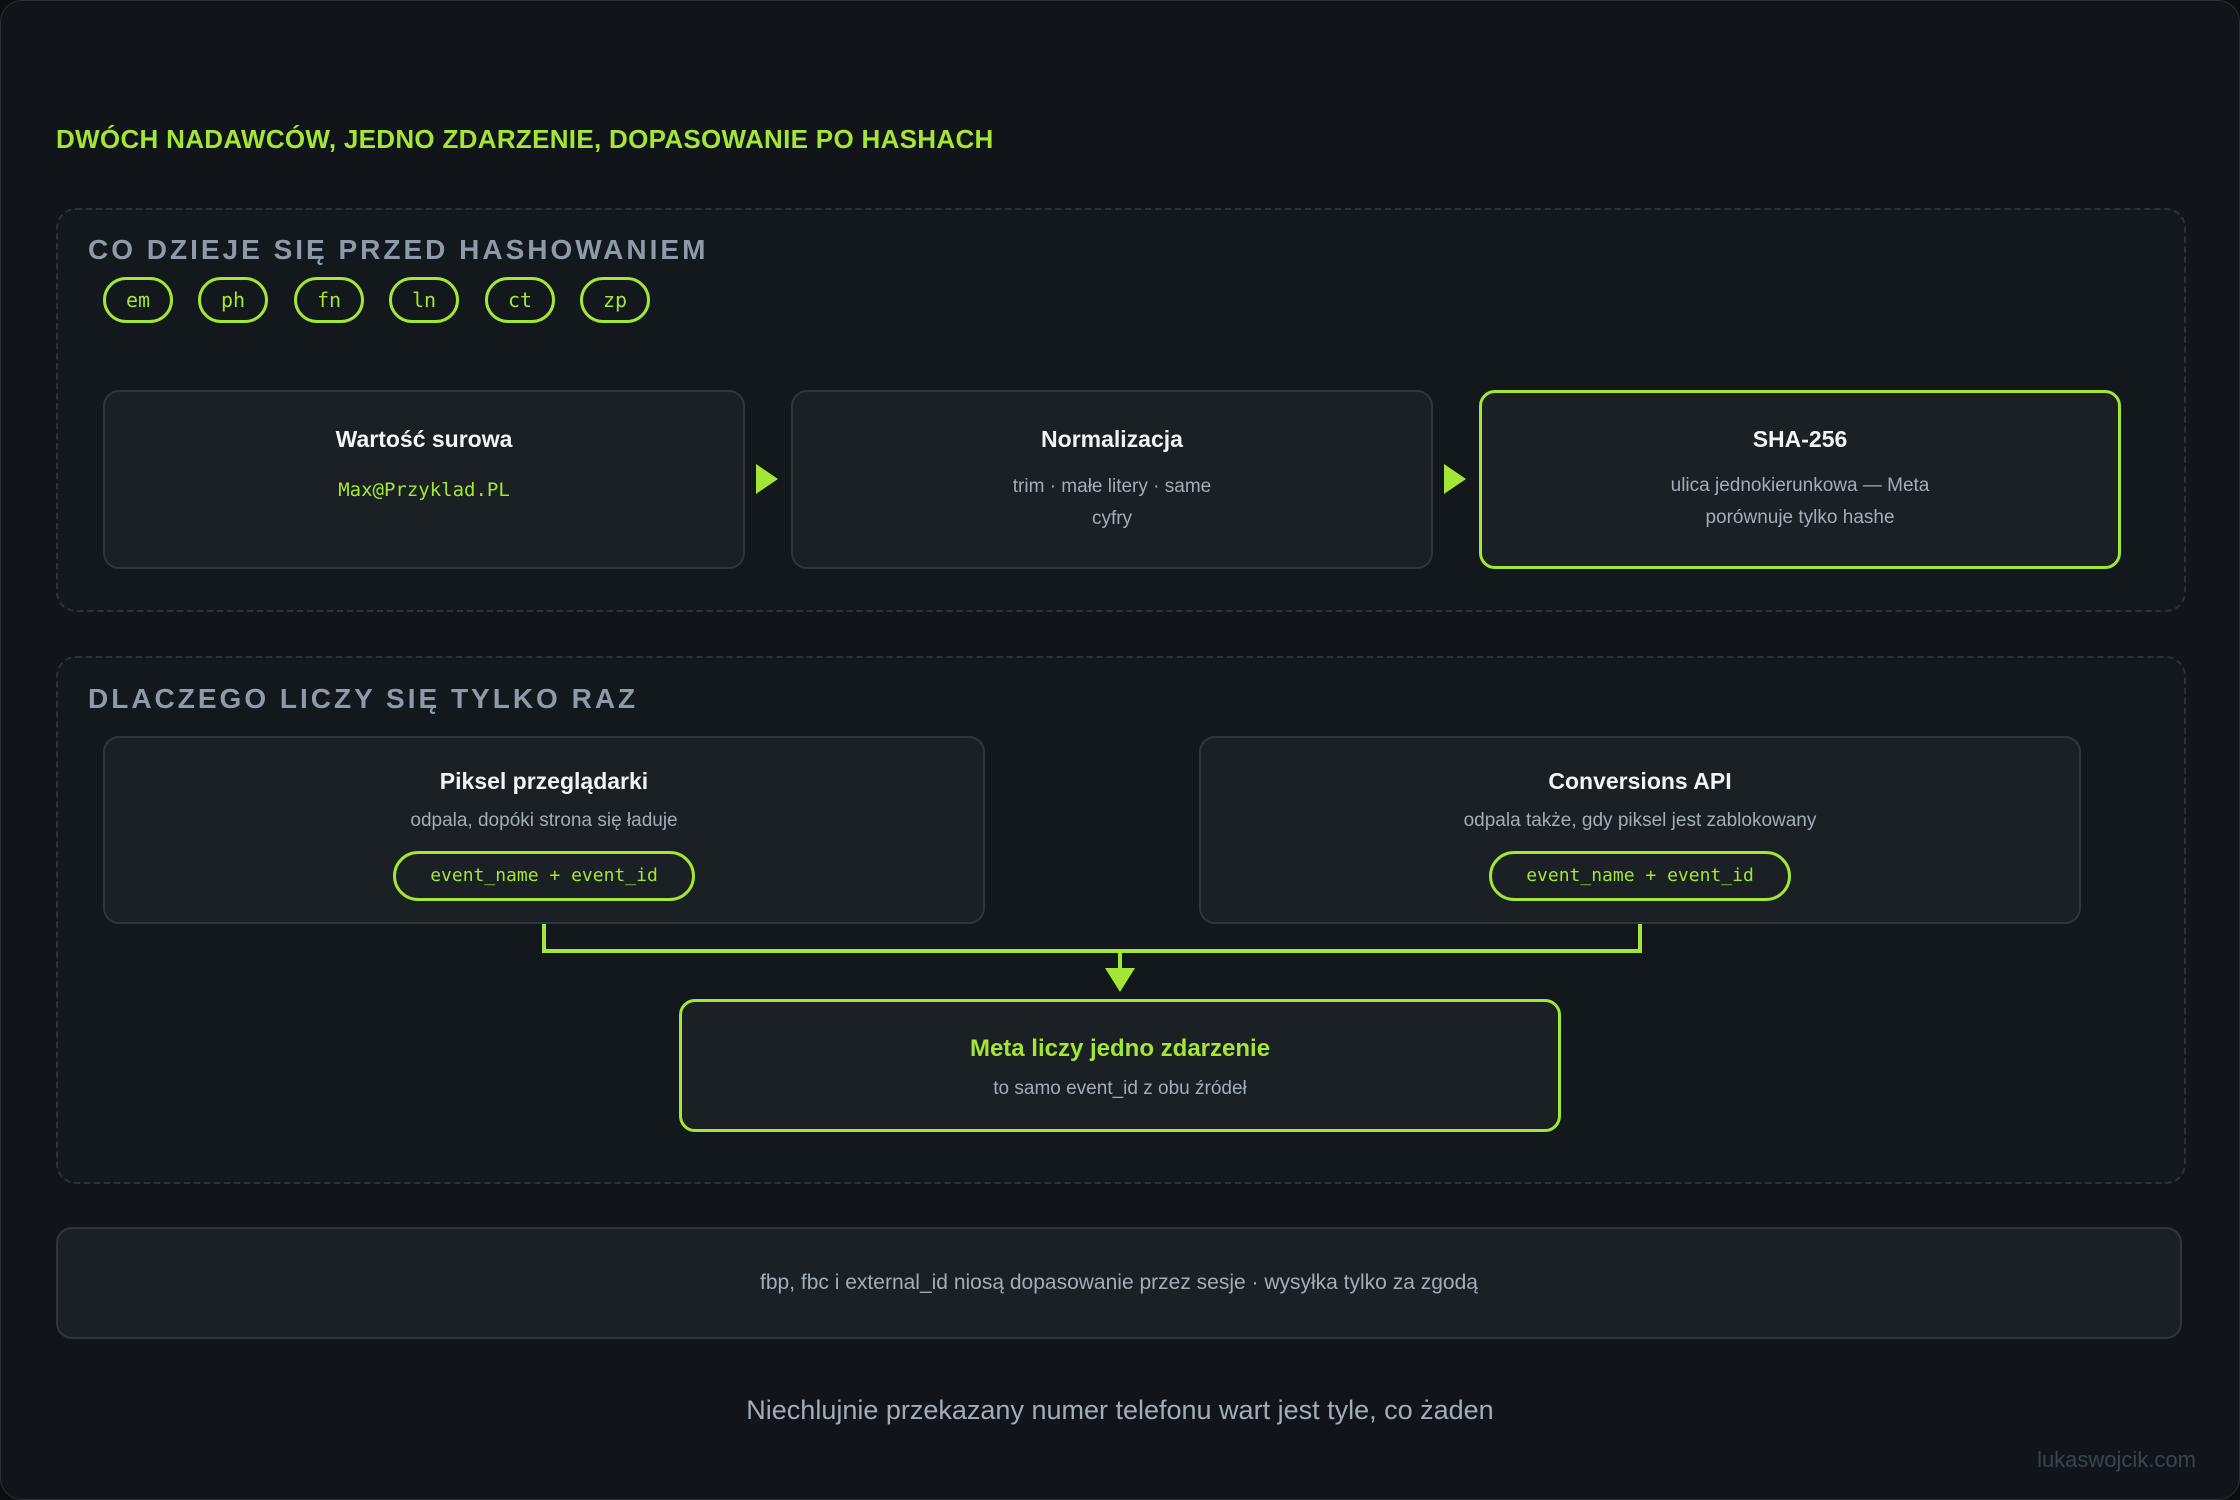 The image size is (2240, 1500). I want to click on browser-pixel-desc: odpala, dopóki strona się ładuje, so click(544, 820).